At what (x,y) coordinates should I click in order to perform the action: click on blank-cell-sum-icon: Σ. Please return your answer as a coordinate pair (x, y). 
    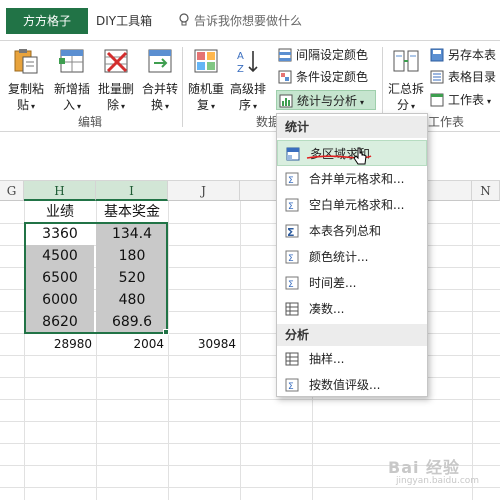
    Looking at the image, I should click on (292, 205).